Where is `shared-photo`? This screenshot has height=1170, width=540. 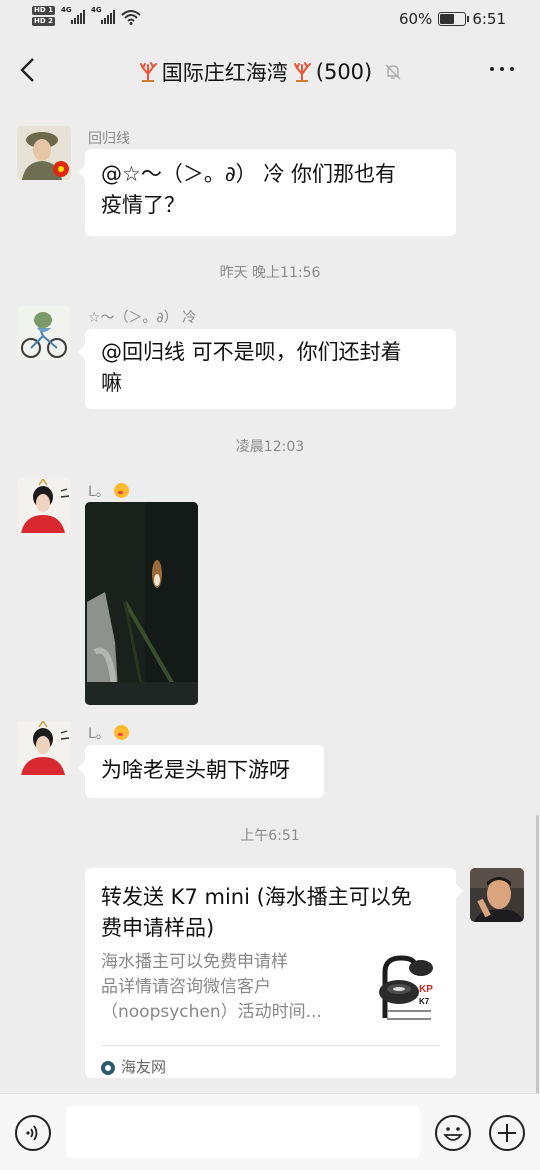
shared-photo is located at coordinates (141, 603).